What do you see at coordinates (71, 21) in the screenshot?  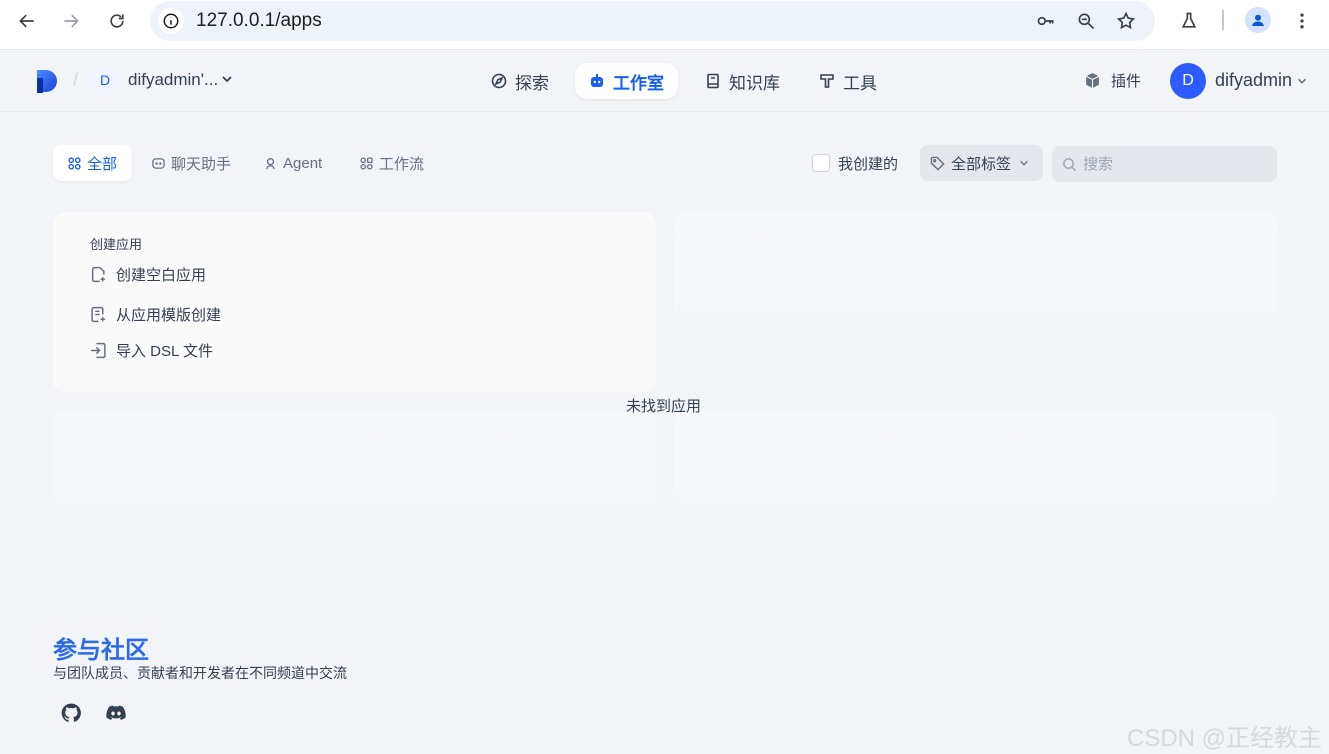 I see `forward-icon` at bounding box center [71, 21].